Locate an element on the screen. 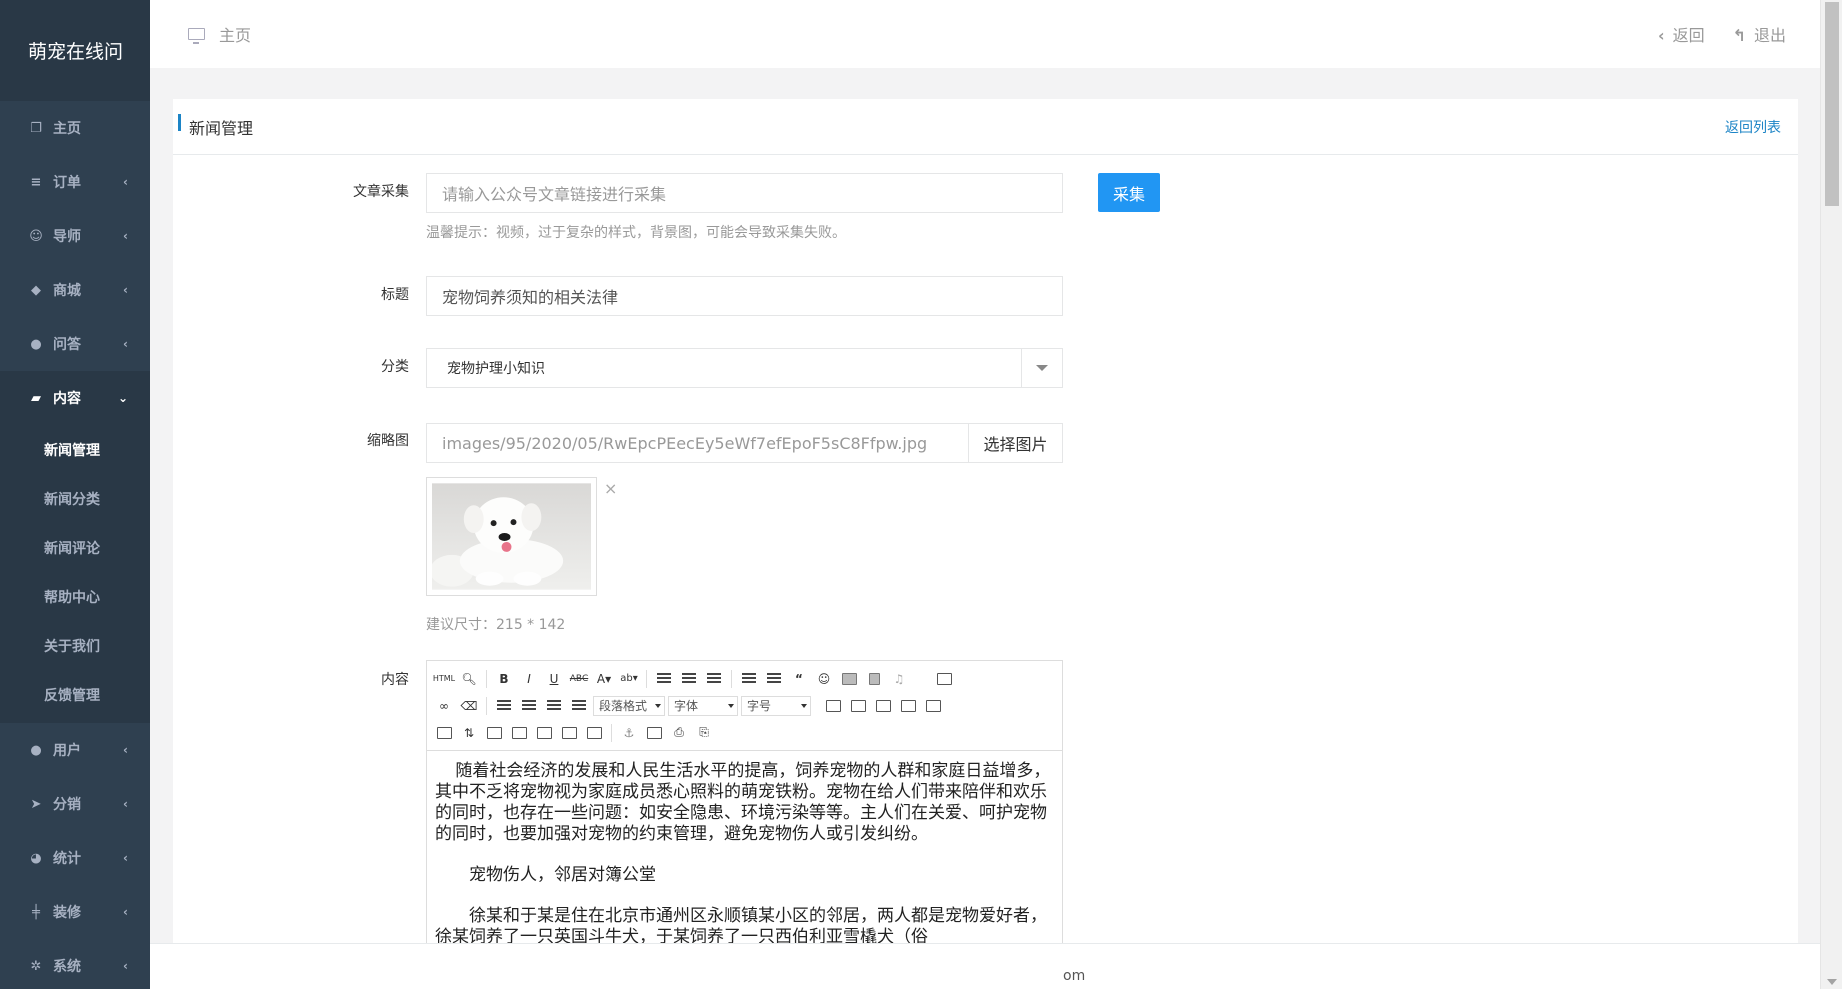 This screenshot has height=989, width=1842. table-title-icon is located at coordinates (883, 706).